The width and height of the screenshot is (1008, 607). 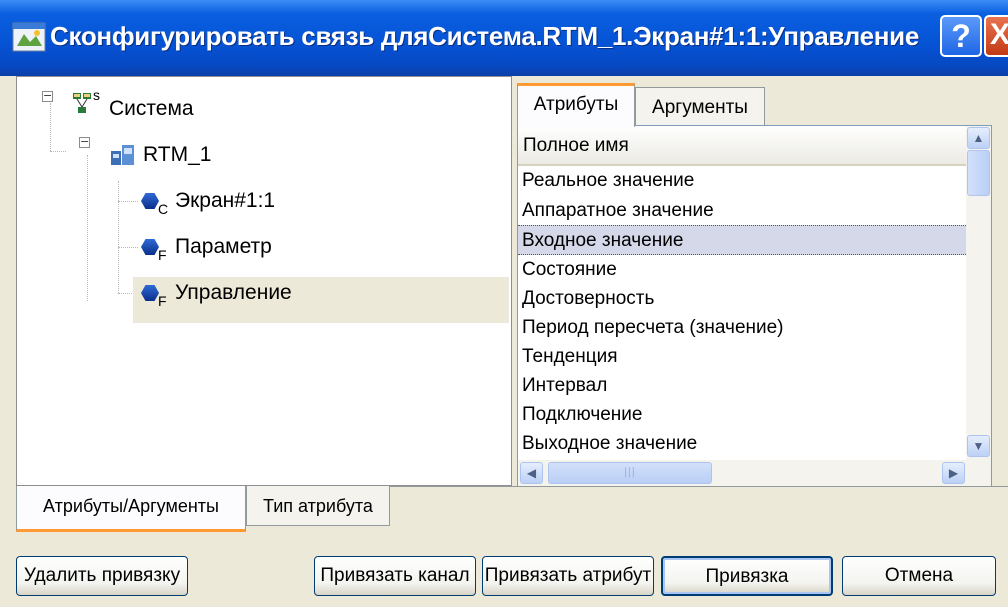 I want to click on help-button: ?, so click(x=961, y=36).